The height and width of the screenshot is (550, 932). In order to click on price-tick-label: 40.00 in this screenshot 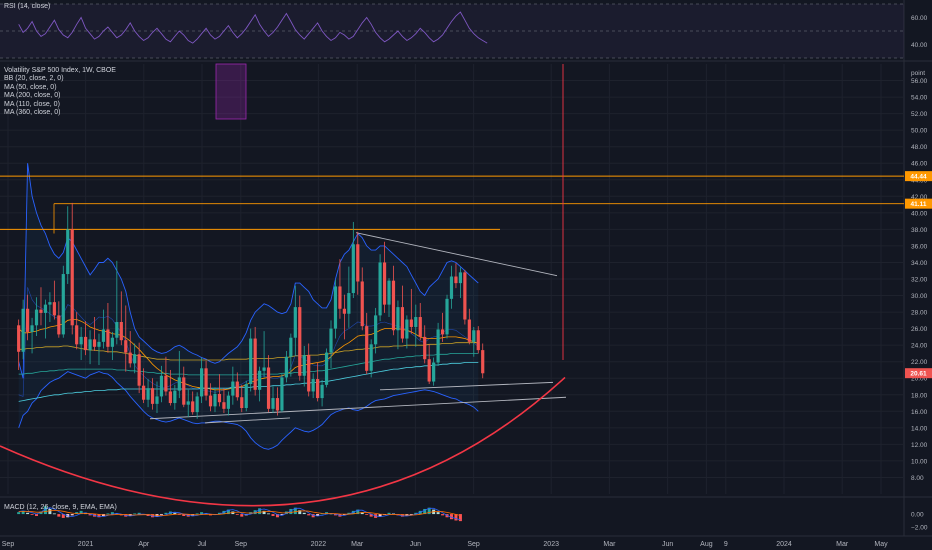, I will do `click(919, 213)`.